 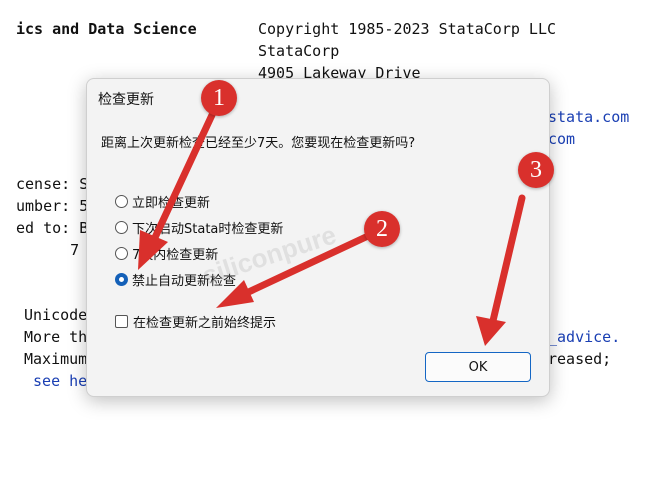 I want to click on annotation-badge-1: 1, so click(x=219, y=98).